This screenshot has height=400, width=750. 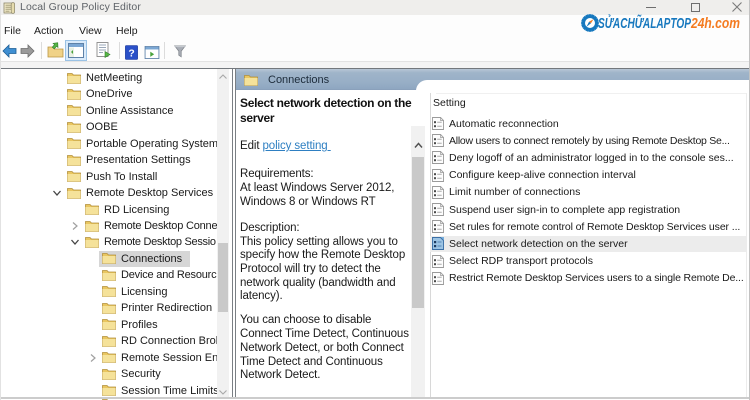 I want to click on svg-text: SỬACHỮALAPTOP, so click(x=645, y=23).